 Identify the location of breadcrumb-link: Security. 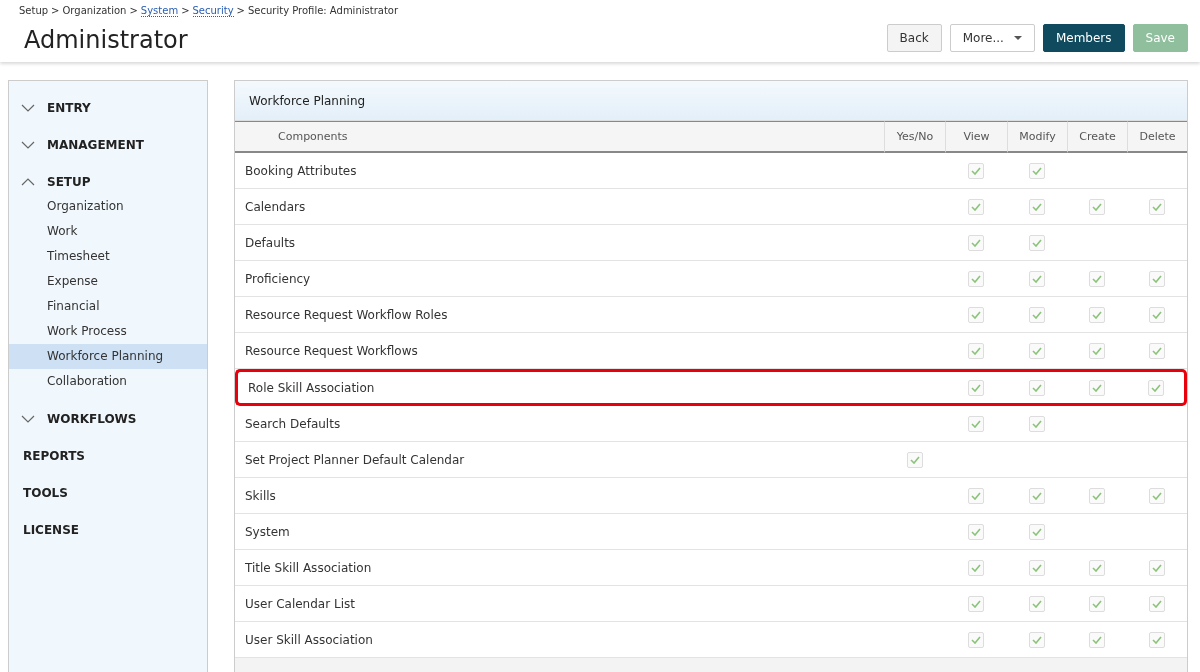
(213, 11).